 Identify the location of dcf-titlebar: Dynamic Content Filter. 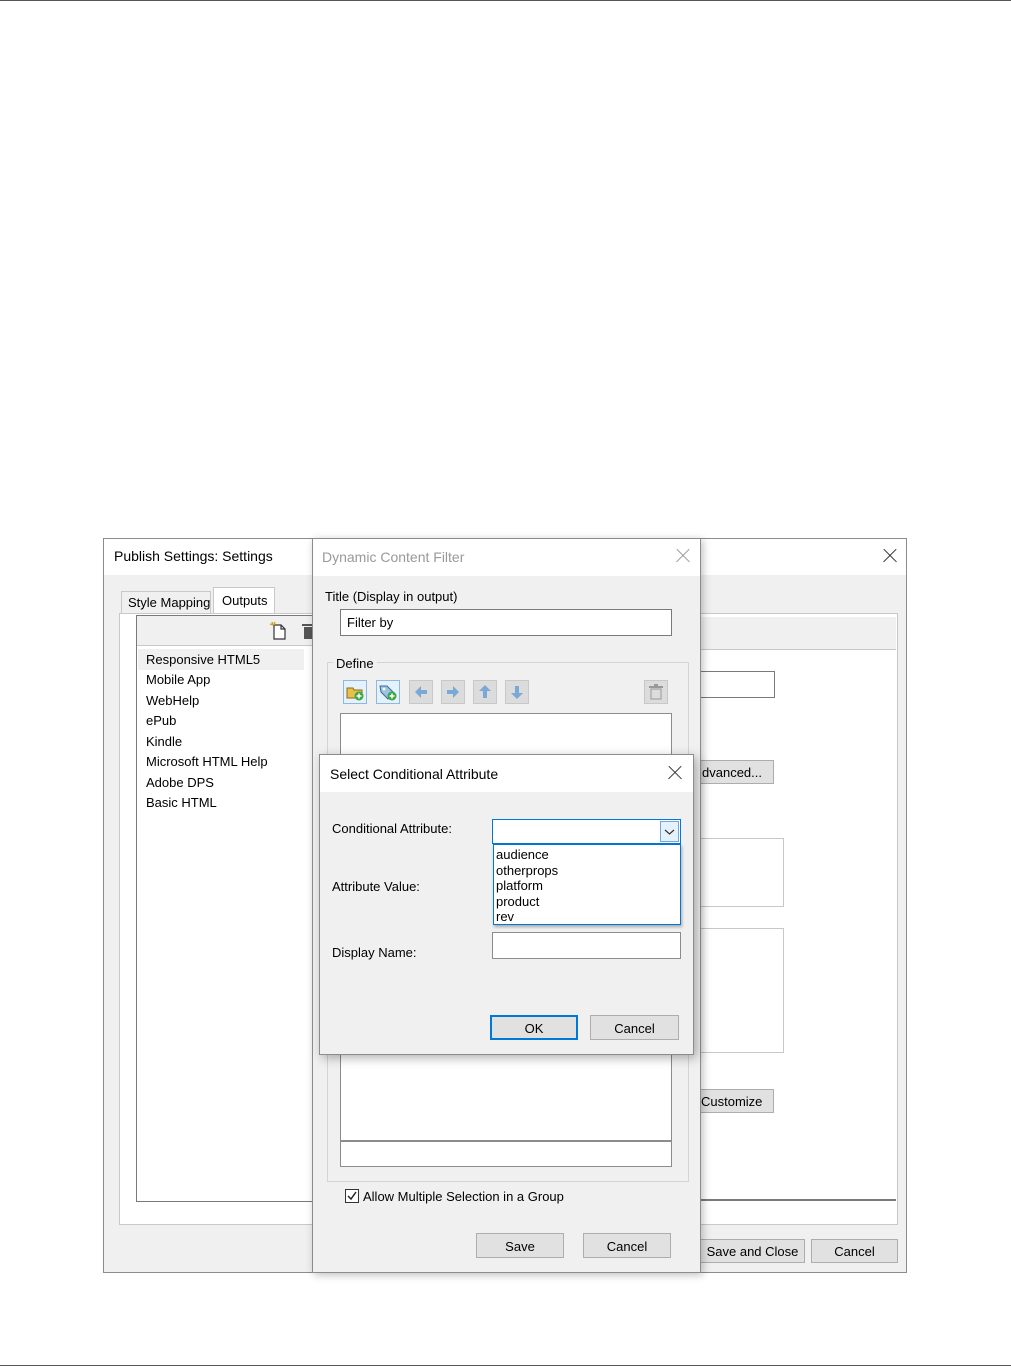
(506, 557).